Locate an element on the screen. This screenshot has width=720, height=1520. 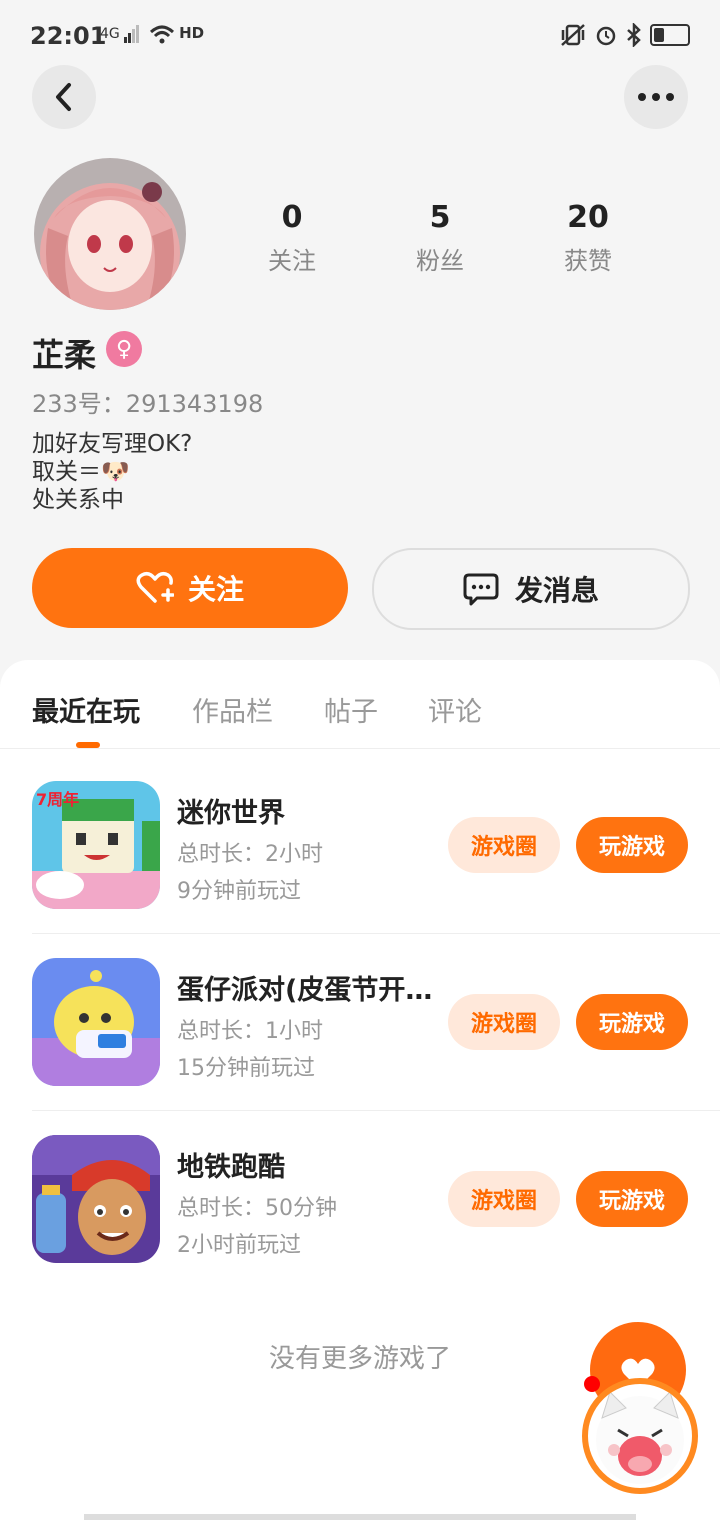
status-bar: 22:01 4G HD is located at coordinates (360, 36).